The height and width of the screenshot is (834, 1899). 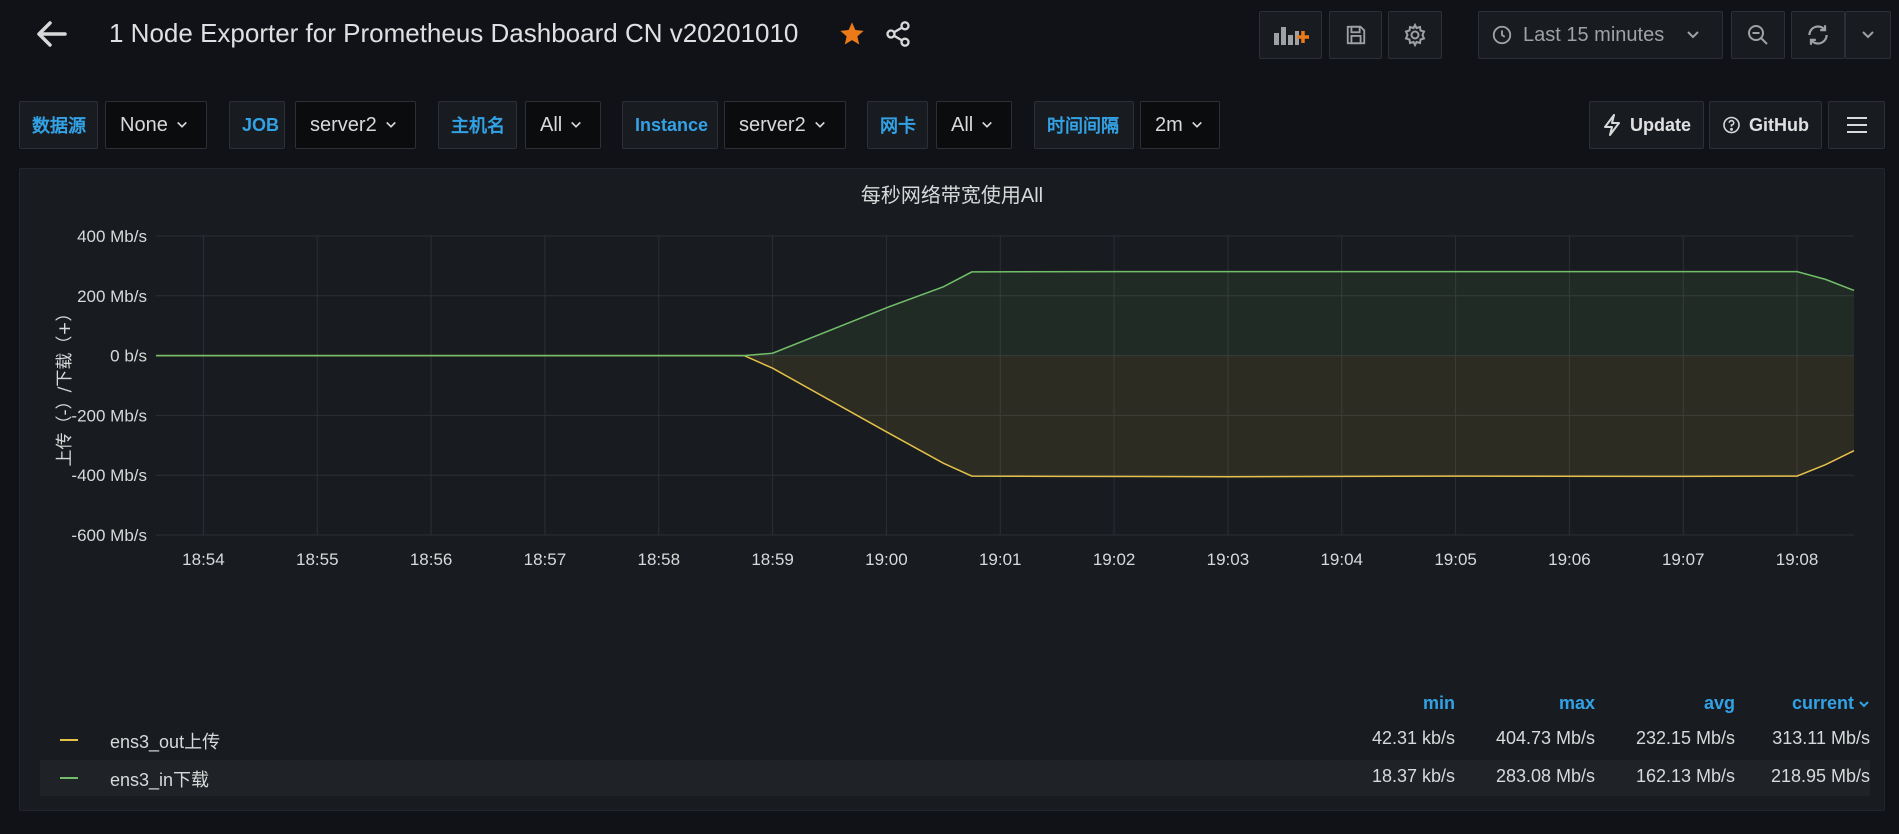 I want to click on job-select: server2, so click(x=355, y=125).